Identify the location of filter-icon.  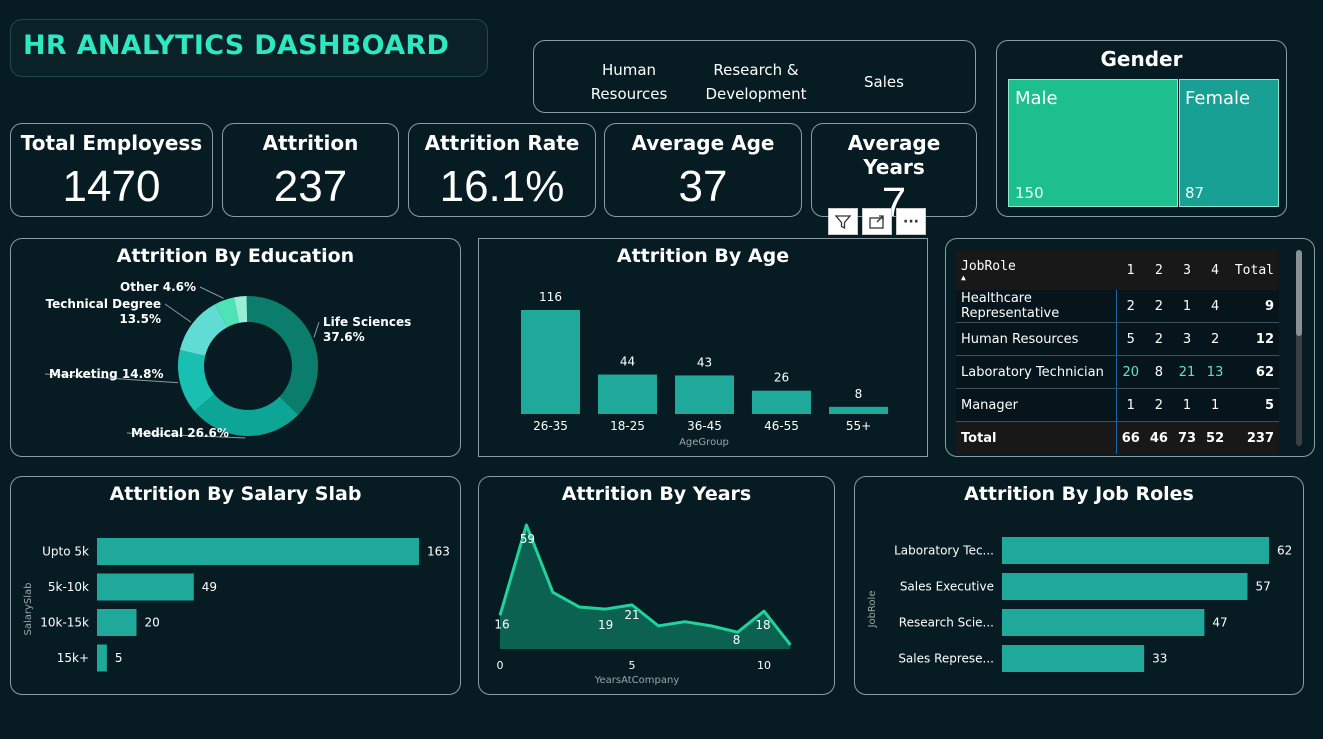
(843, 221).